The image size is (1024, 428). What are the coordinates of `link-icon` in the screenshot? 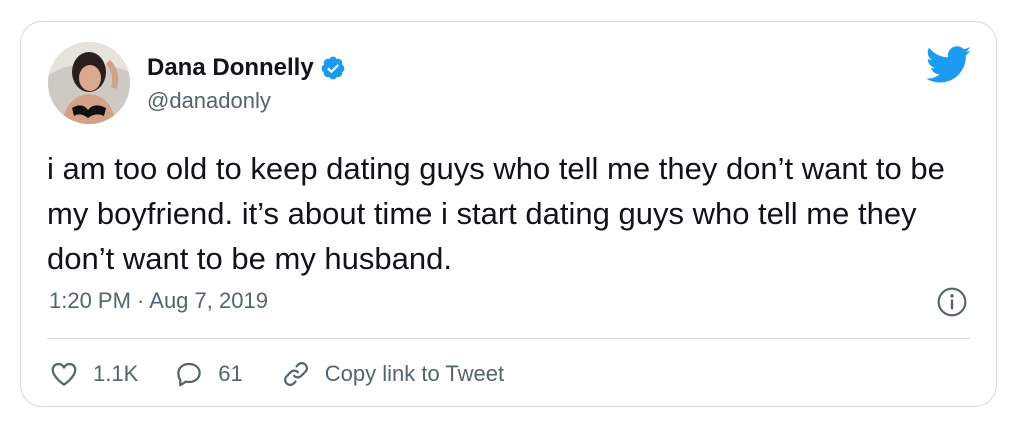 It's located at (295, 374).